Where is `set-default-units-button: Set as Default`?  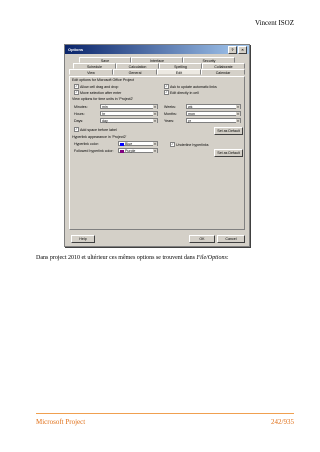
set-default-units-button: Set as Default is located at coordinates (228, 131).